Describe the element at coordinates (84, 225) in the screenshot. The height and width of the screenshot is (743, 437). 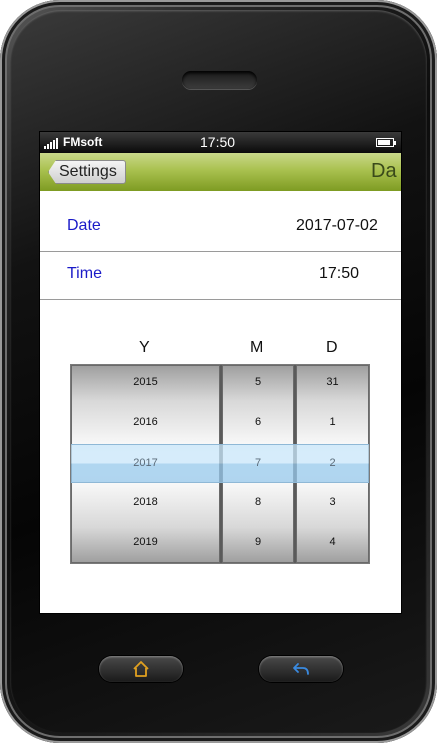
I see `date-label: Date` at that location.